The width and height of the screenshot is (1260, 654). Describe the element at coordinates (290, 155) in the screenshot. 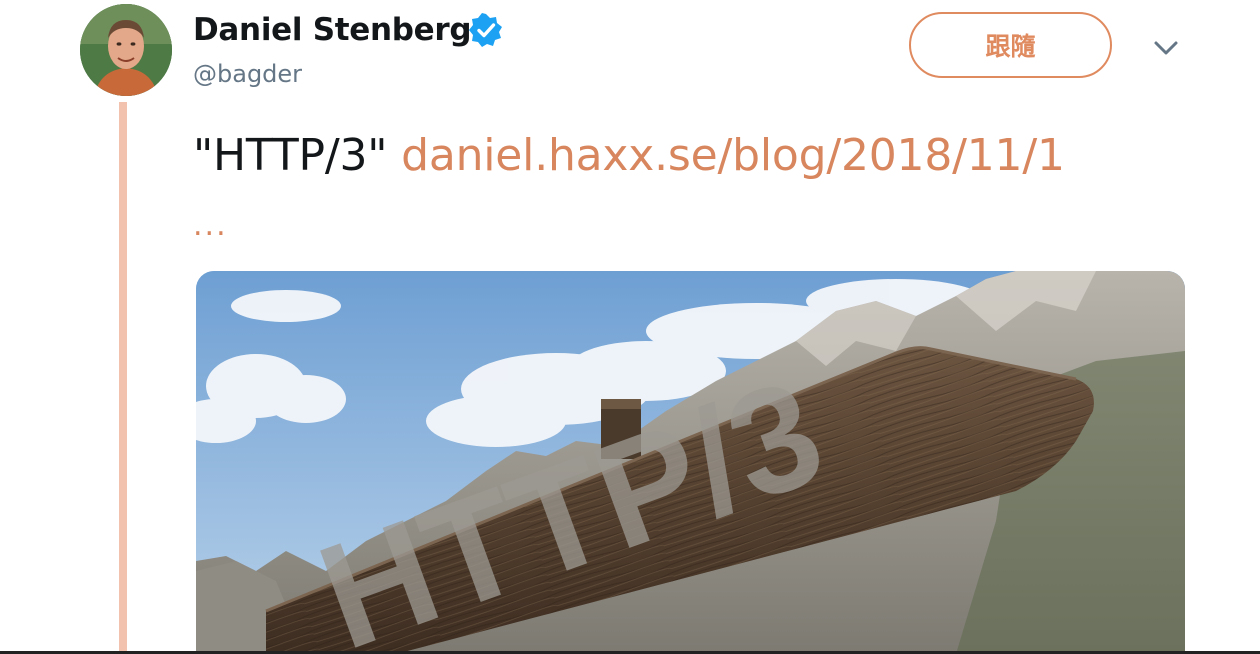

I see `tweet-quoted-text: "HTTP/3"` at that location.